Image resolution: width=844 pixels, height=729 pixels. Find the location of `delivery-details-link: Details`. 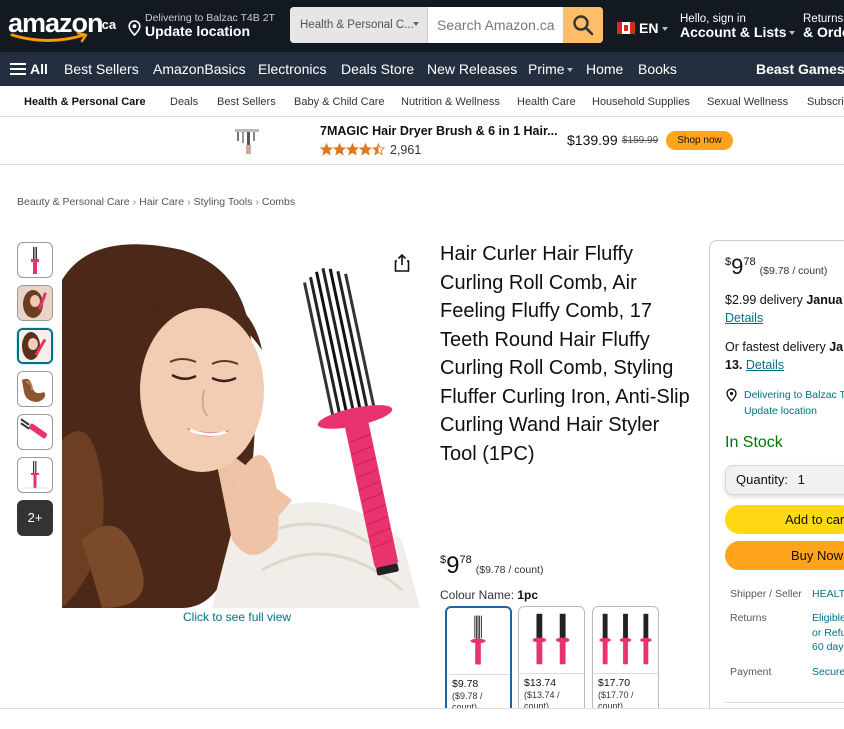

delivery-details-link: Details is located at coordinates (744, 318).